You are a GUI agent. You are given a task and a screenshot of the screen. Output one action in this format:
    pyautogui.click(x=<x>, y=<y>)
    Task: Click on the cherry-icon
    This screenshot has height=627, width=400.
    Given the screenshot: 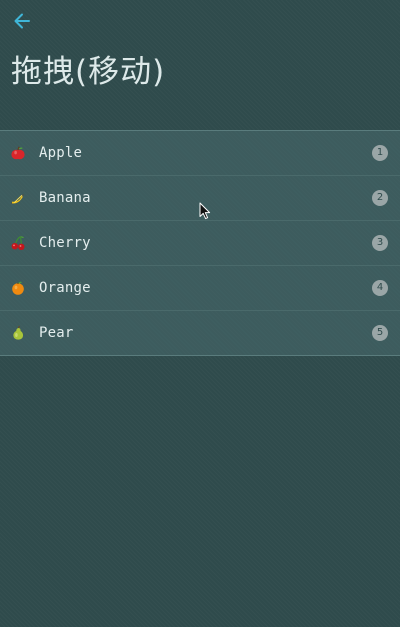 What is the action you would take?
    pyautogui.click(x=18, y=243)
    